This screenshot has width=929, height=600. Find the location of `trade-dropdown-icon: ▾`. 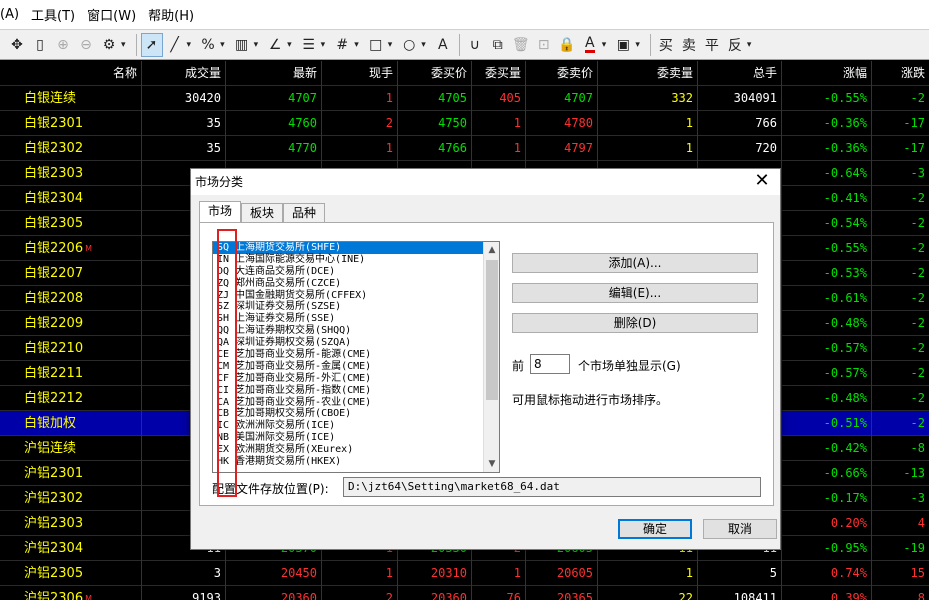

trade-dropdown-icon: ▾ is located at coordinates (749, 45).